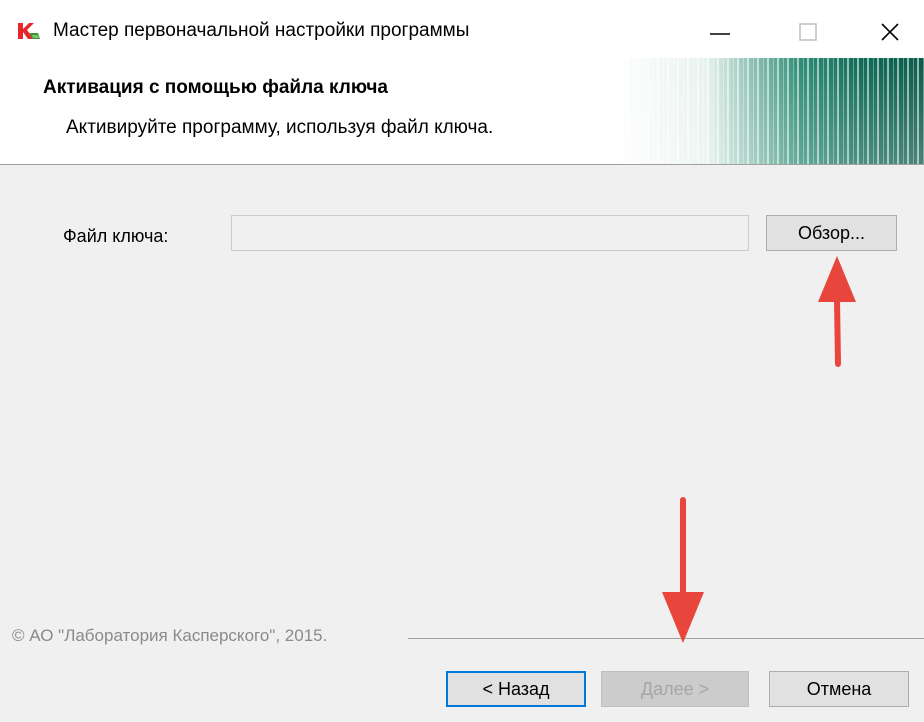  I want to click on back-button: < Назад, so click(516, 689).